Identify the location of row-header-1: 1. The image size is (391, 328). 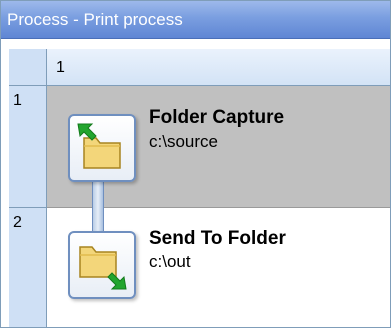
(28, 147).